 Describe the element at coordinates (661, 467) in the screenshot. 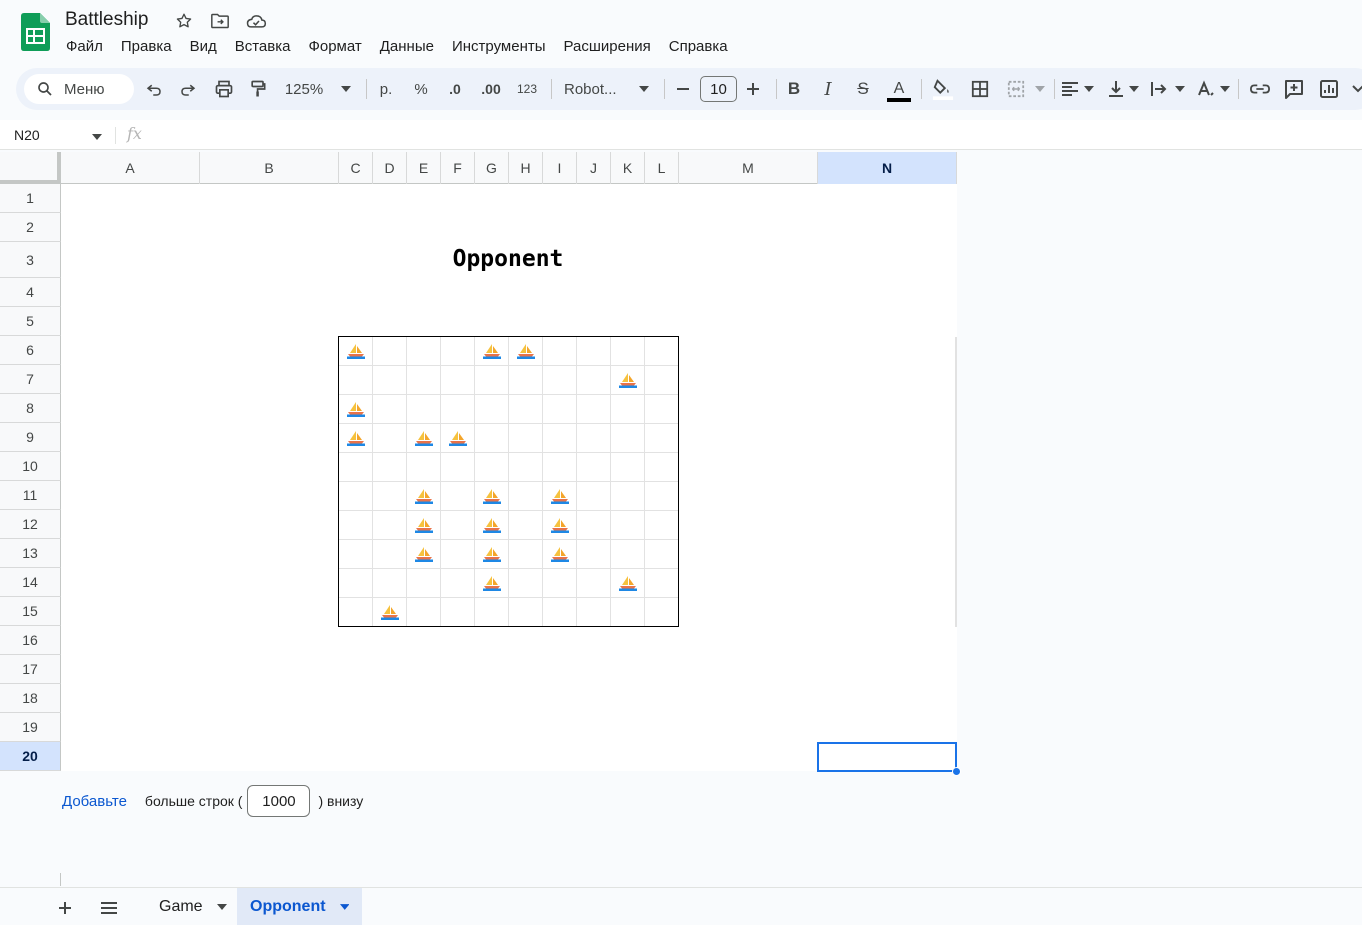

I see `board-cell-L10` at that location.